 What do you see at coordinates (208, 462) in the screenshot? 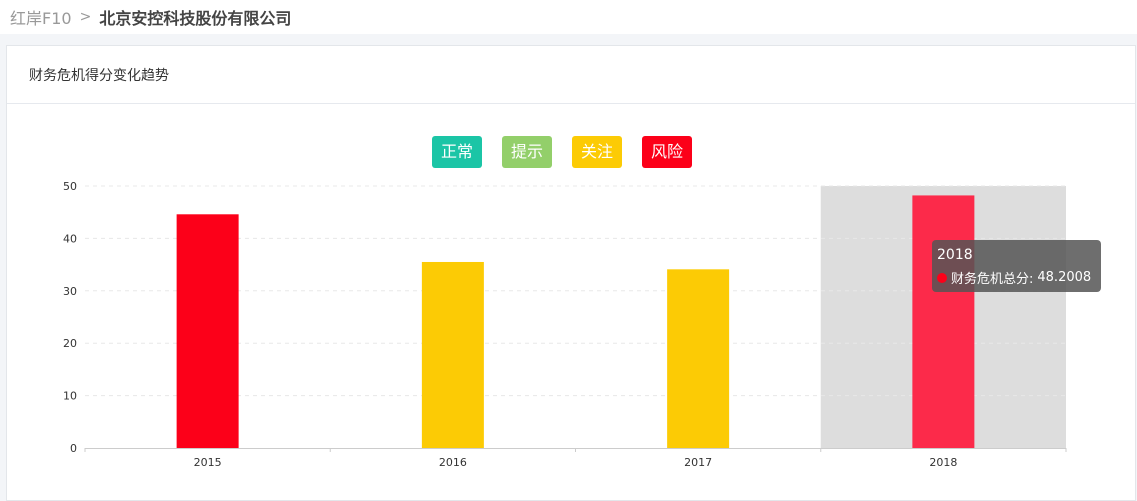
I see `x-tick-label: 2015` at bounding box center [208, 462].